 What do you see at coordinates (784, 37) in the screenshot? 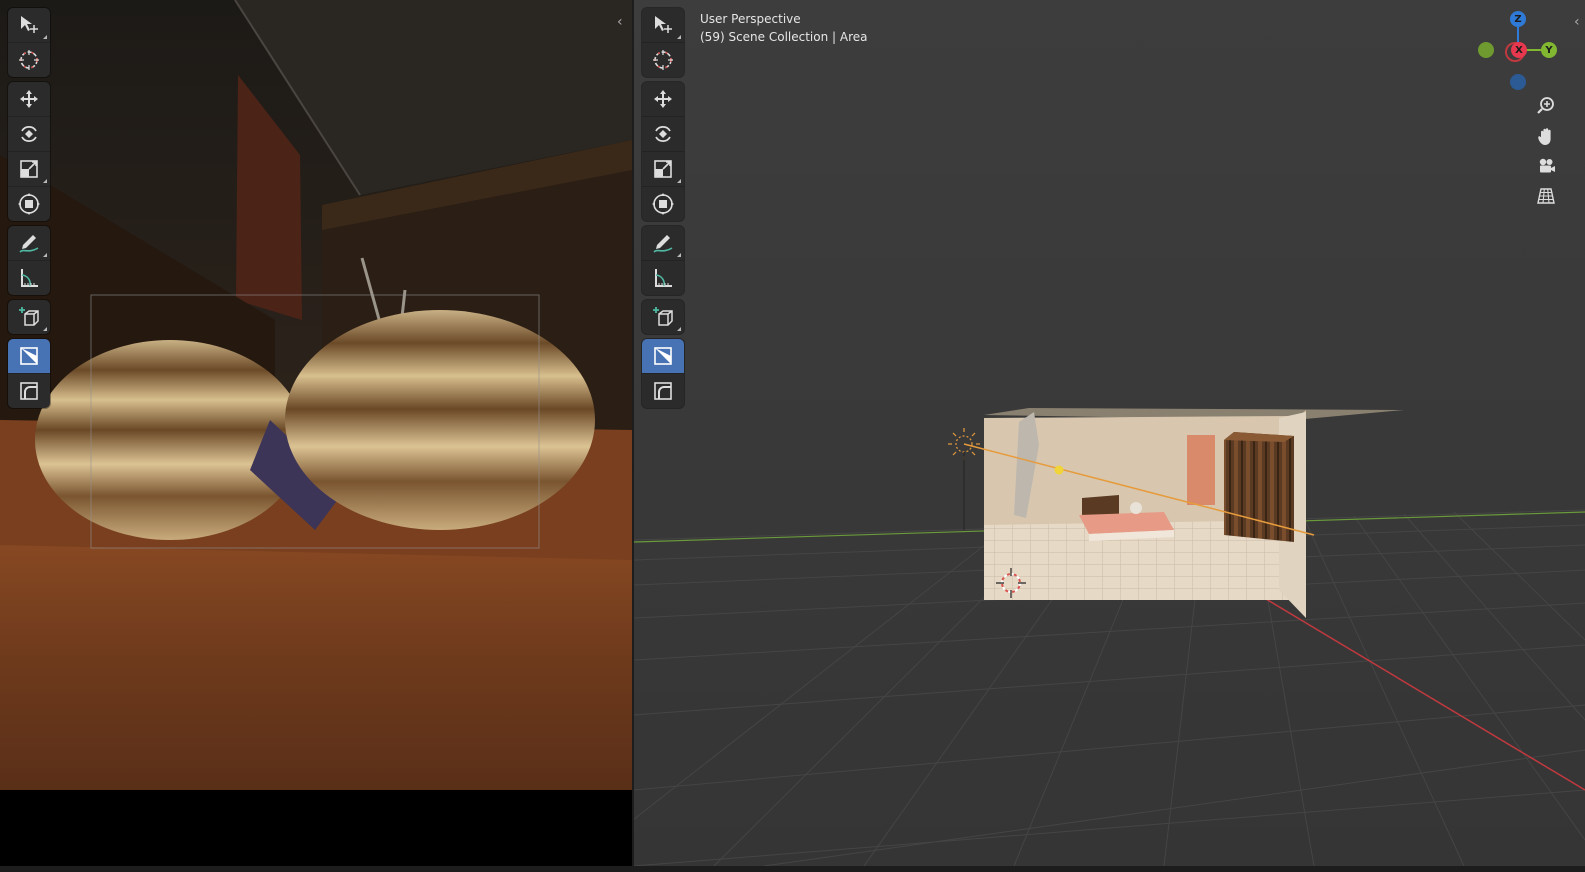
I see `collection-label: (59) Scene Collection | Area` at bounding box center [784, 37].